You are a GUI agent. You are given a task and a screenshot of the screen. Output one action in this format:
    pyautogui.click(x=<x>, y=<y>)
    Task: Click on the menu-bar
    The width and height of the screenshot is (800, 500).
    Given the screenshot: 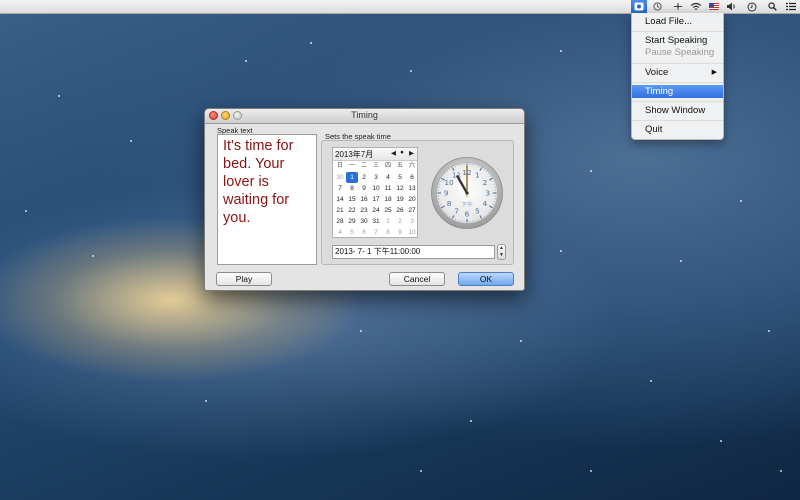 What is the action you would take?
    pyautogui.click(x=400, y=7)
    